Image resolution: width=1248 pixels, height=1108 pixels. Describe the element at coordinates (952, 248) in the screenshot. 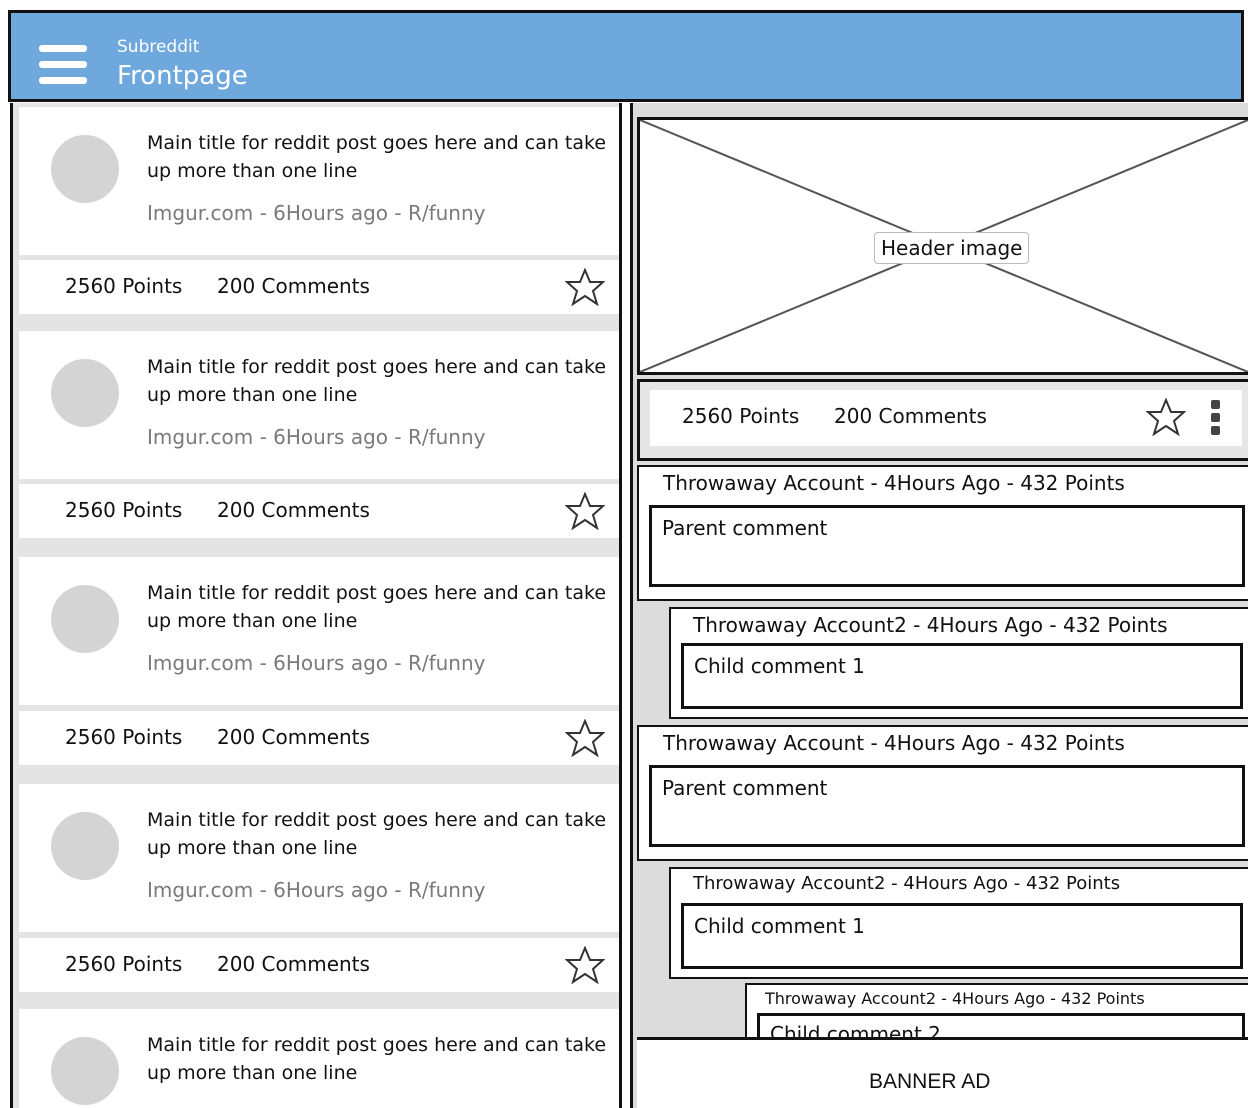

I see `header-image-label: Header image` at that location.